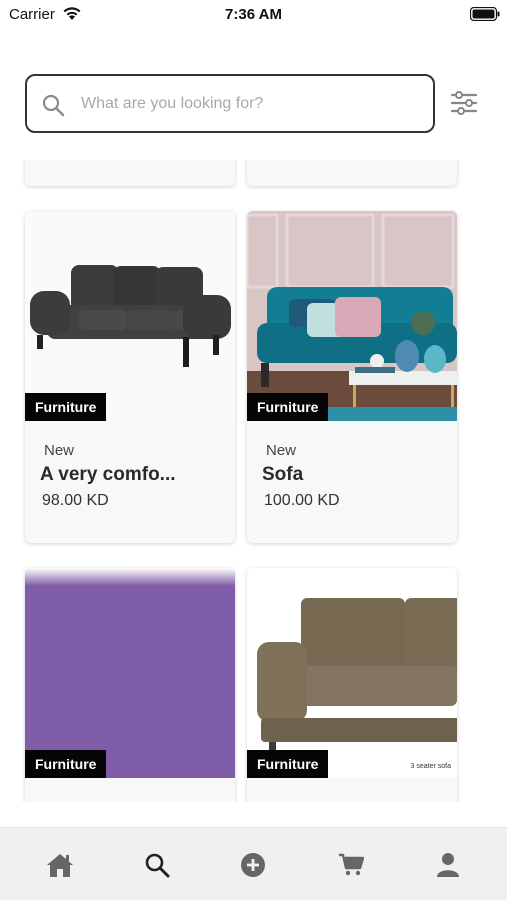  Describe the element at coordinates (130, 673) in the screenshot. I see `product-image-purple: Furniture` at that location.